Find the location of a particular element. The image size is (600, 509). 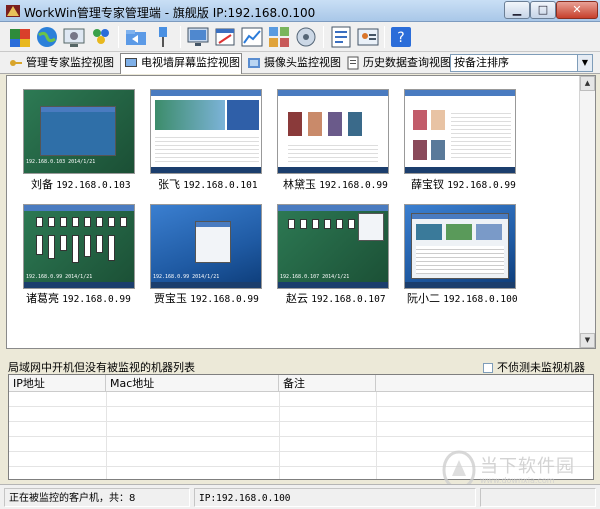

overlay-info: 192.168.0.99 2014/1/21 is located at coordinates (59, 277).